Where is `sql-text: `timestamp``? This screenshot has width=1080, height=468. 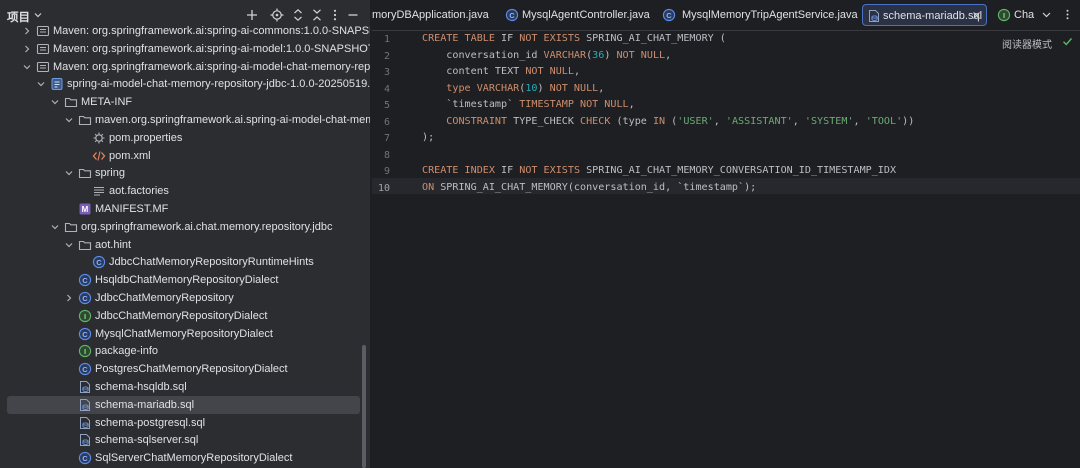
sql-text: `timestamp` is located at coordinates (471, 104).